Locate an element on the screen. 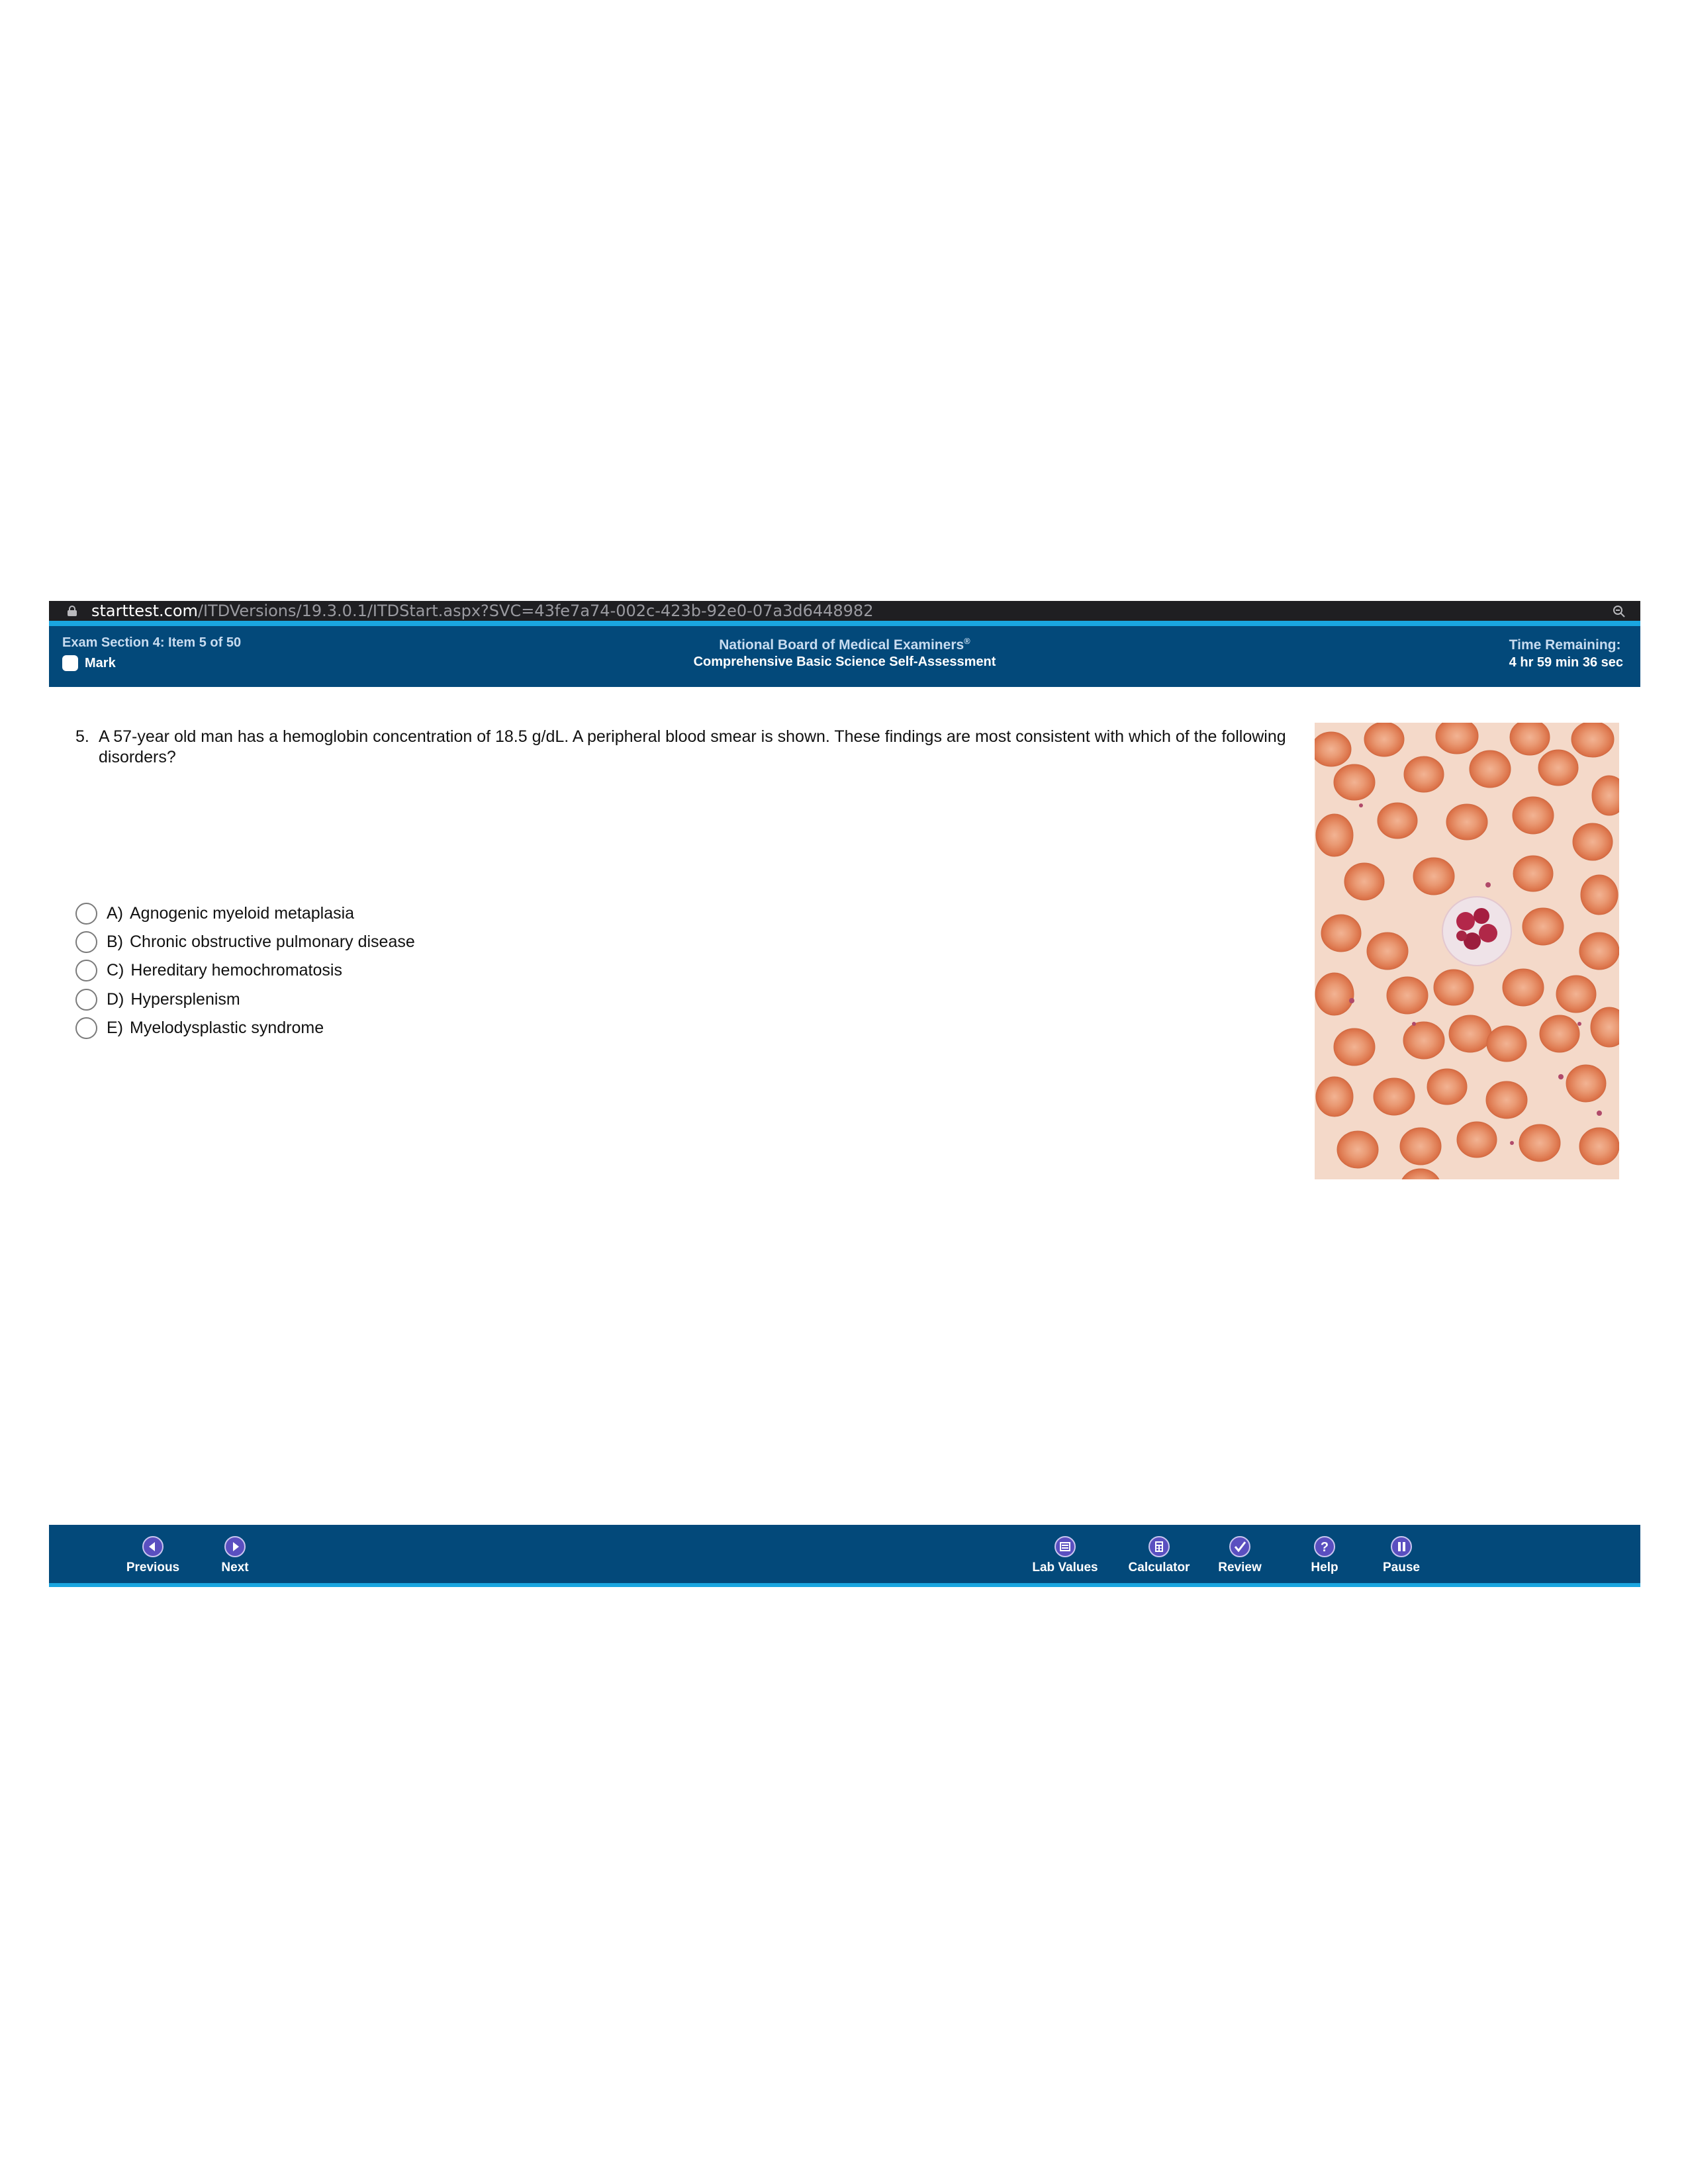 This screenshot has width=1688, height=2184. calculator-label: Calculator is located at coordinates (1159, 1567).